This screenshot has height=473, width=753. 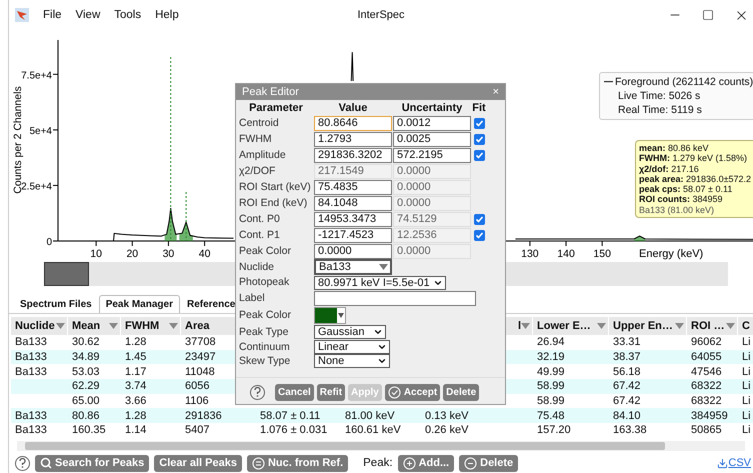 I want to click on tooltip-line: ROI counts: 384959, so click(x=681, y=199).